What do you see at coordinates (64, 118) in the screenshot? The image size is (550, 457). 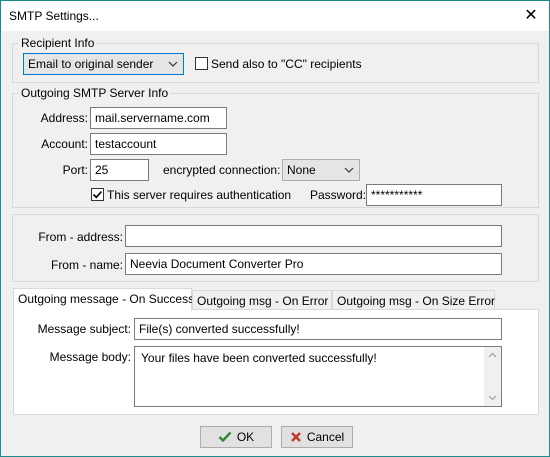 I see `address-label: Address:` at bounding box center [64, 118].